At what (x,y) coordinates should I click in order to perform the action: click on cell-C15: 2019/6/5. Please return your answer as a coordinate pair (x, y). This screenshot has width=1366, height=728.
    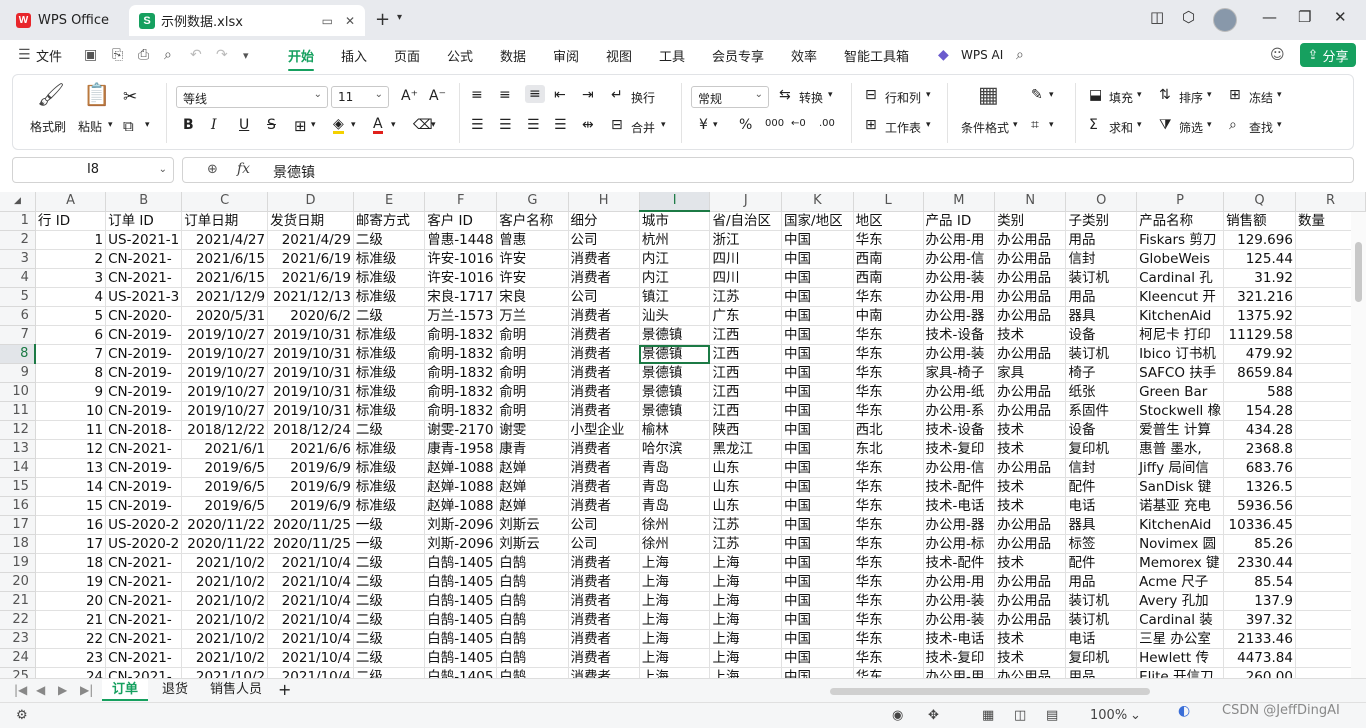
    Looking at the image, I should click on (225, 487).